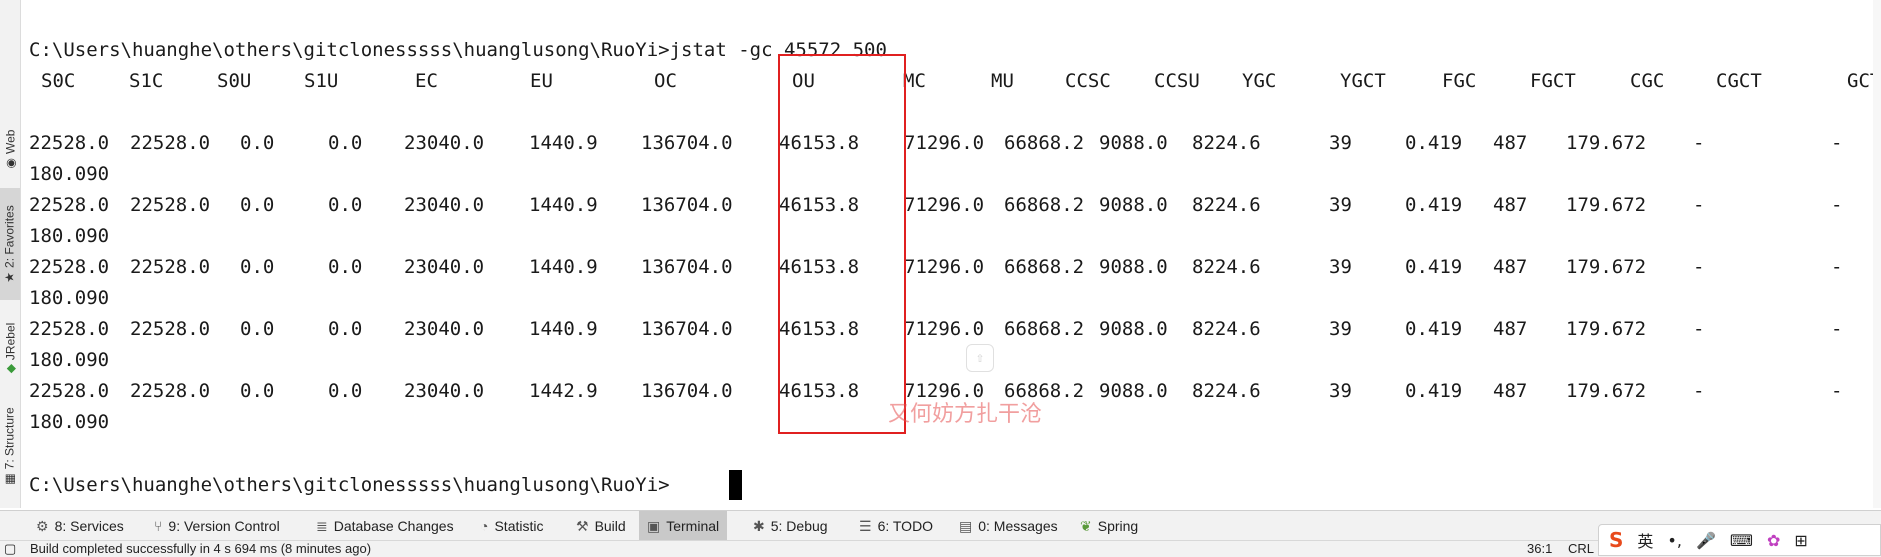  I want to click on table-cell: 136704.0, so click(687, 267).